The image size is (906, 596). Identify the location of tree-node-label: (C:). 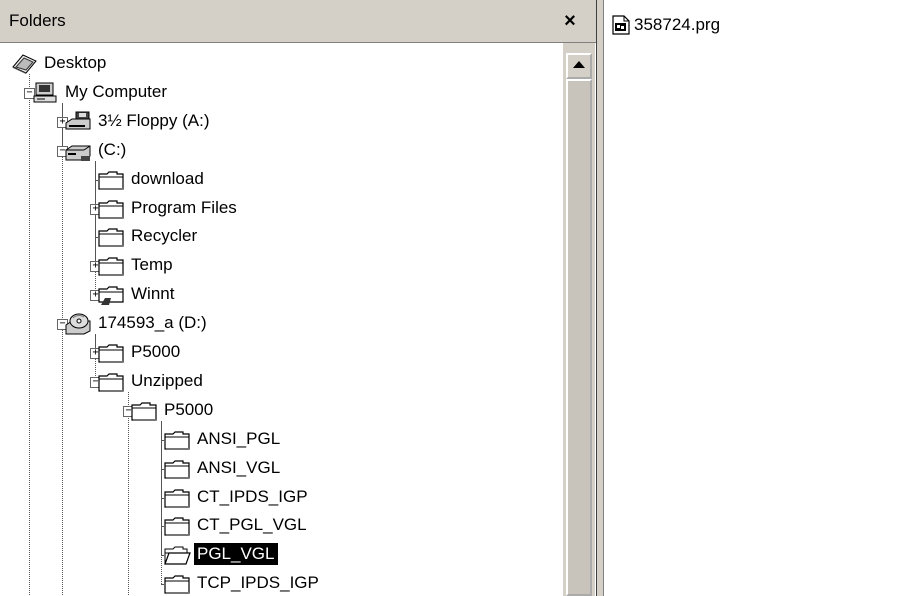
(112, 150).